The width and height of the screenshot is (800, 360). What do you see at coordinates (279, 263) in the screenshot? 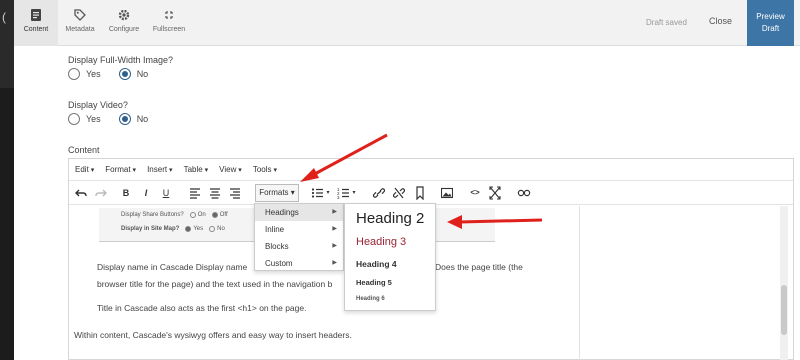
I see `formats-item-label: Custom` at bounding box center [279, 263].